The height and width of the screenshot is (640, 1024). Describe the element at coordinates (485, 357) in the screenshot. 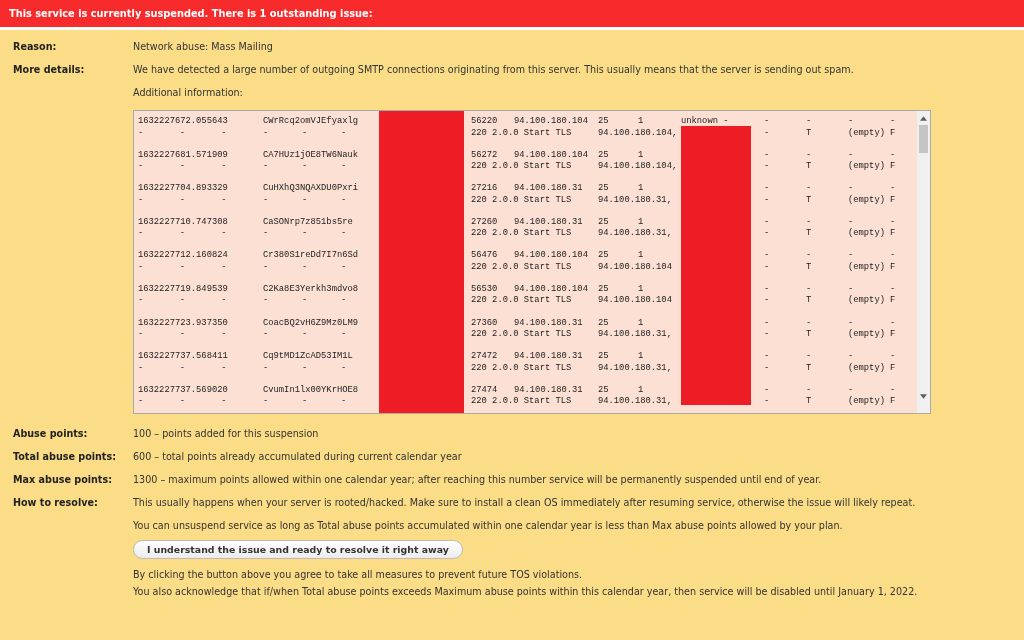

I see `log-text: 27472` at that location.